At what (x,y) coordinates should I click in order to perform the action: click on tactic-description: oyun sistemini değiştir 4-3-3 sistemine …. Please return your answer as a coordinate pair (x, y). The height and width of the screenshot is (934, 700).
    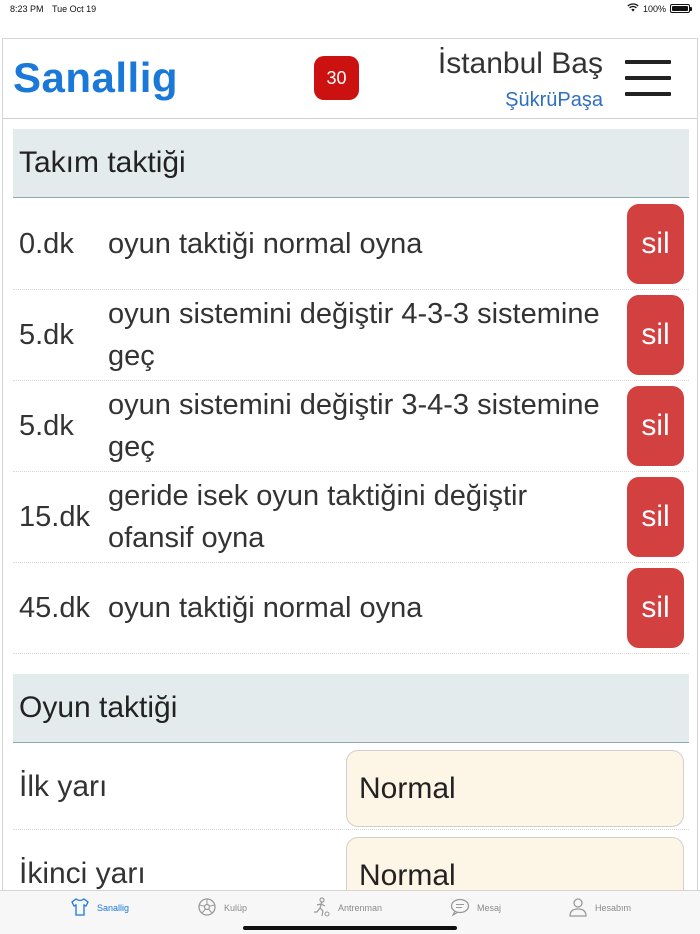
    Looking at the image, I should click on (354, 335).